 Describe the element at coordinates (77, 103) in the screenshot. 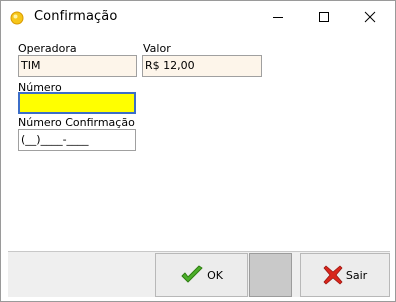

I see `numero-input` at that location.